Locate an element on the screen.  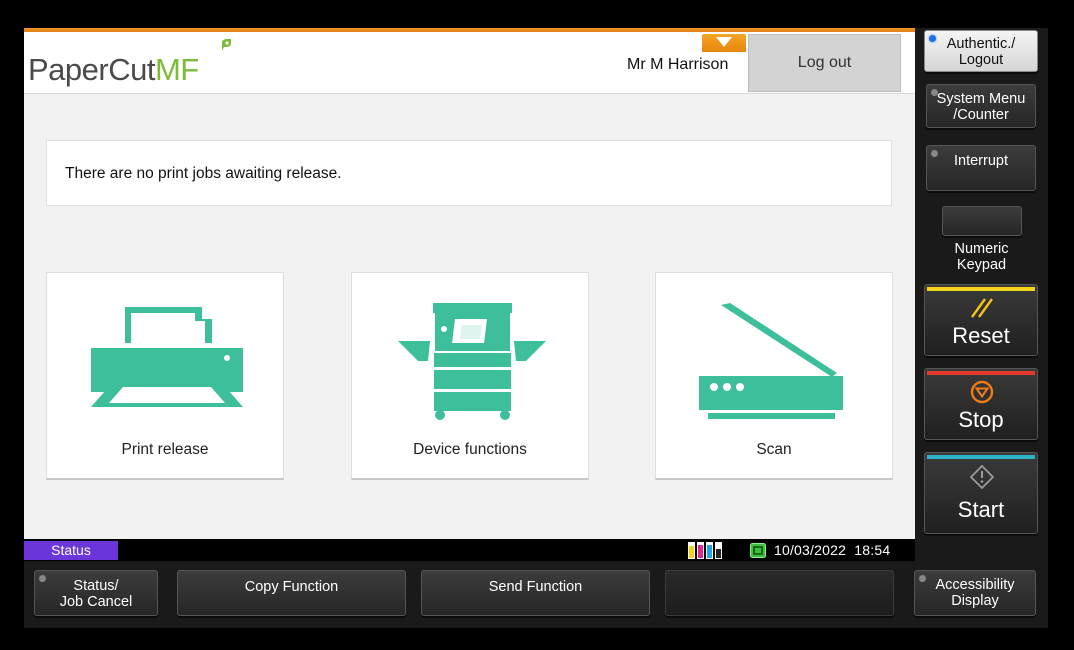
sysmenu-label-line2: /Counter is located at coordinates (981, 115).